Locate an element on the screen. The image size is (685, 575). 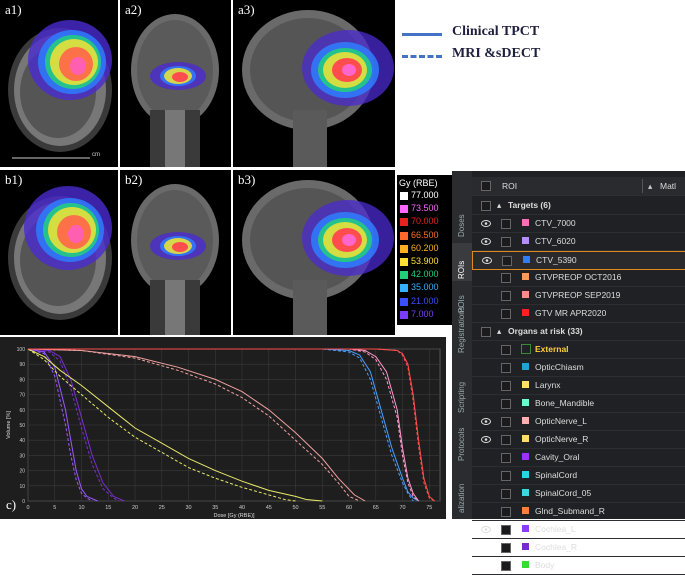
roi-row: GTV MR APR2020 is located at coordinates (578, 314).